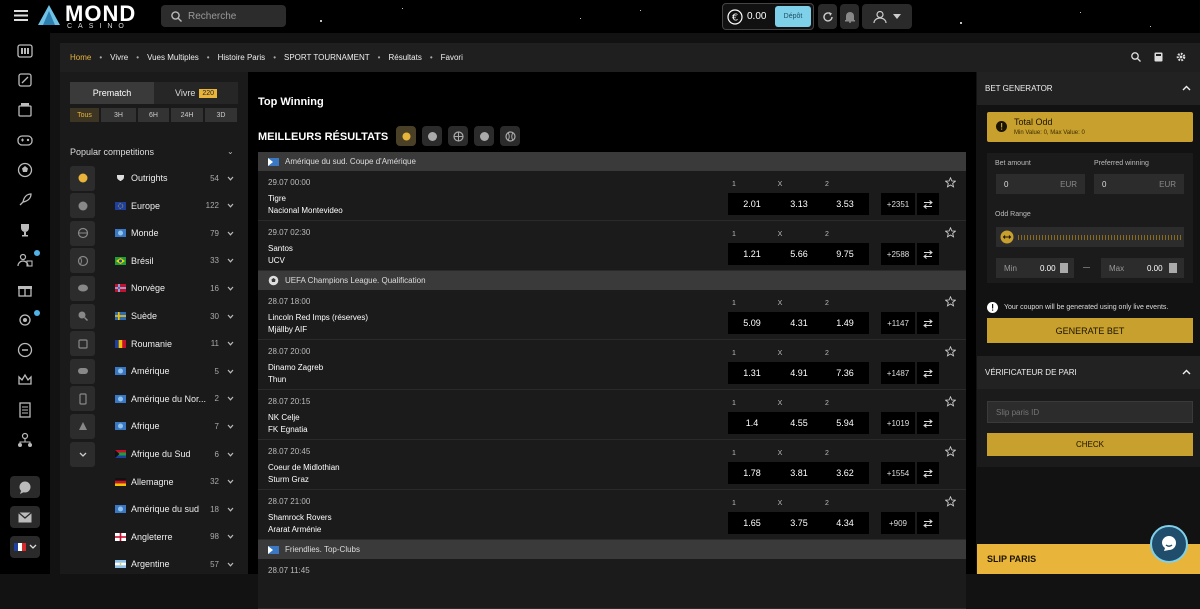 Image resolution: width=1200 pixels, height=609 pixels. I want to click on filter-all: Tous, so click(84, 115).